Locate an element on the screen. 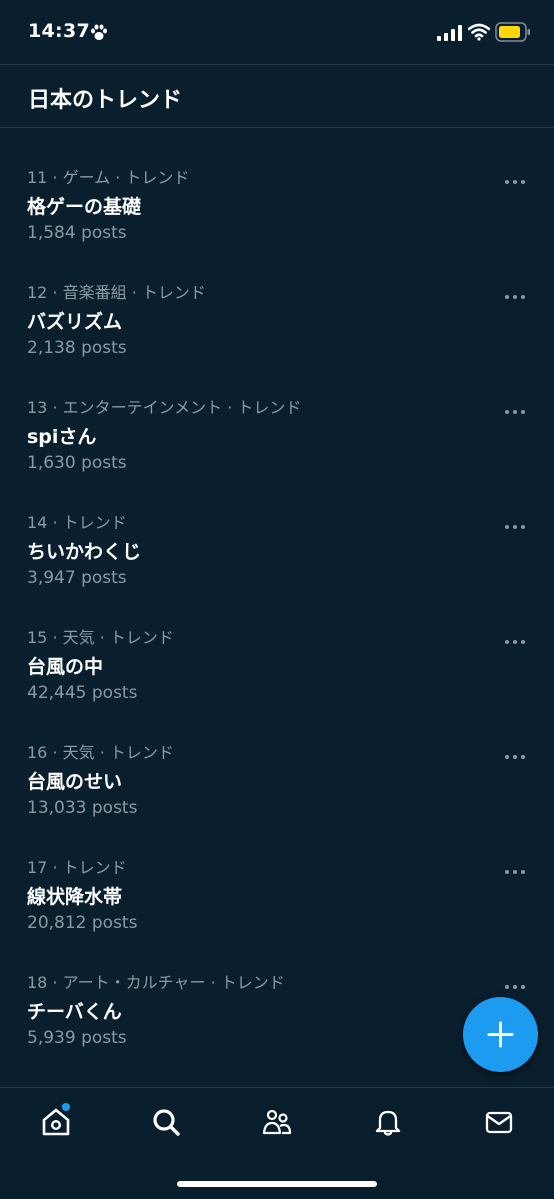  communities-icon is located at coordinates (277, 1122).